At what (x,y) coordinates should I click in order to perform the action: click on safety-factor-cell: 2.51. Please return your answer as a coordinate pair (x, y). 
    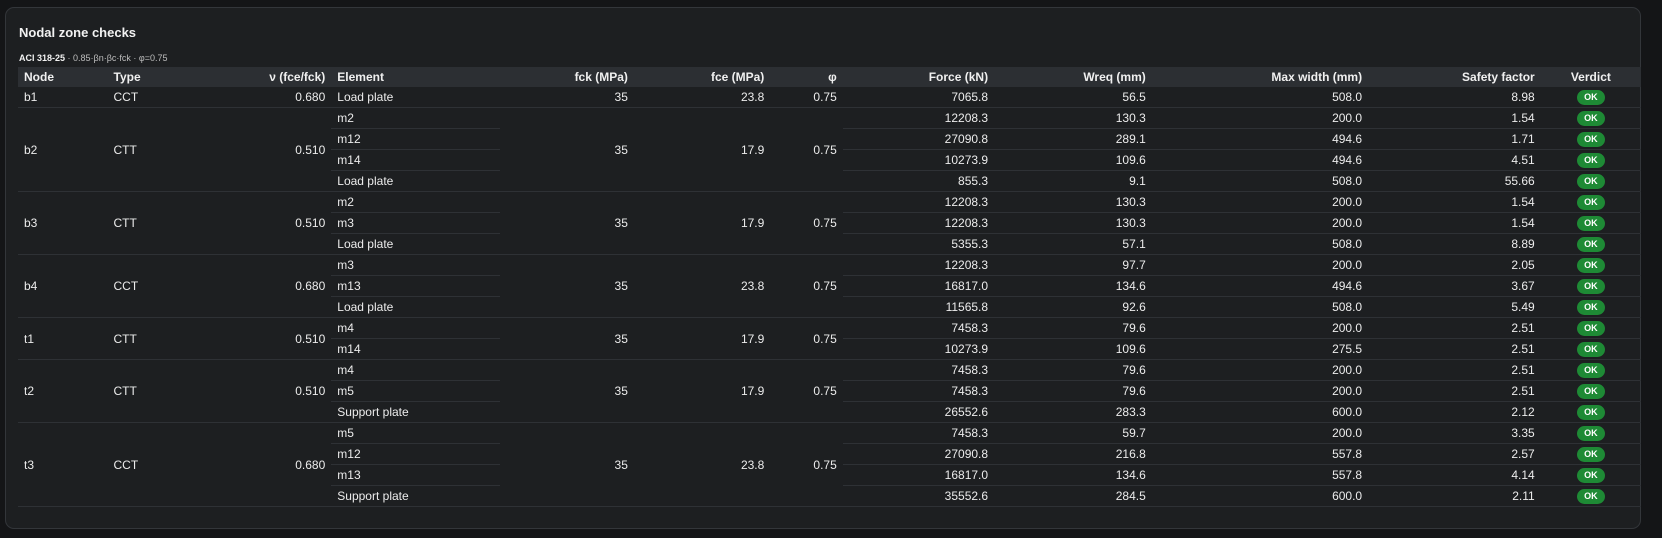
    Looking at the image, I should click on (1454, 349).